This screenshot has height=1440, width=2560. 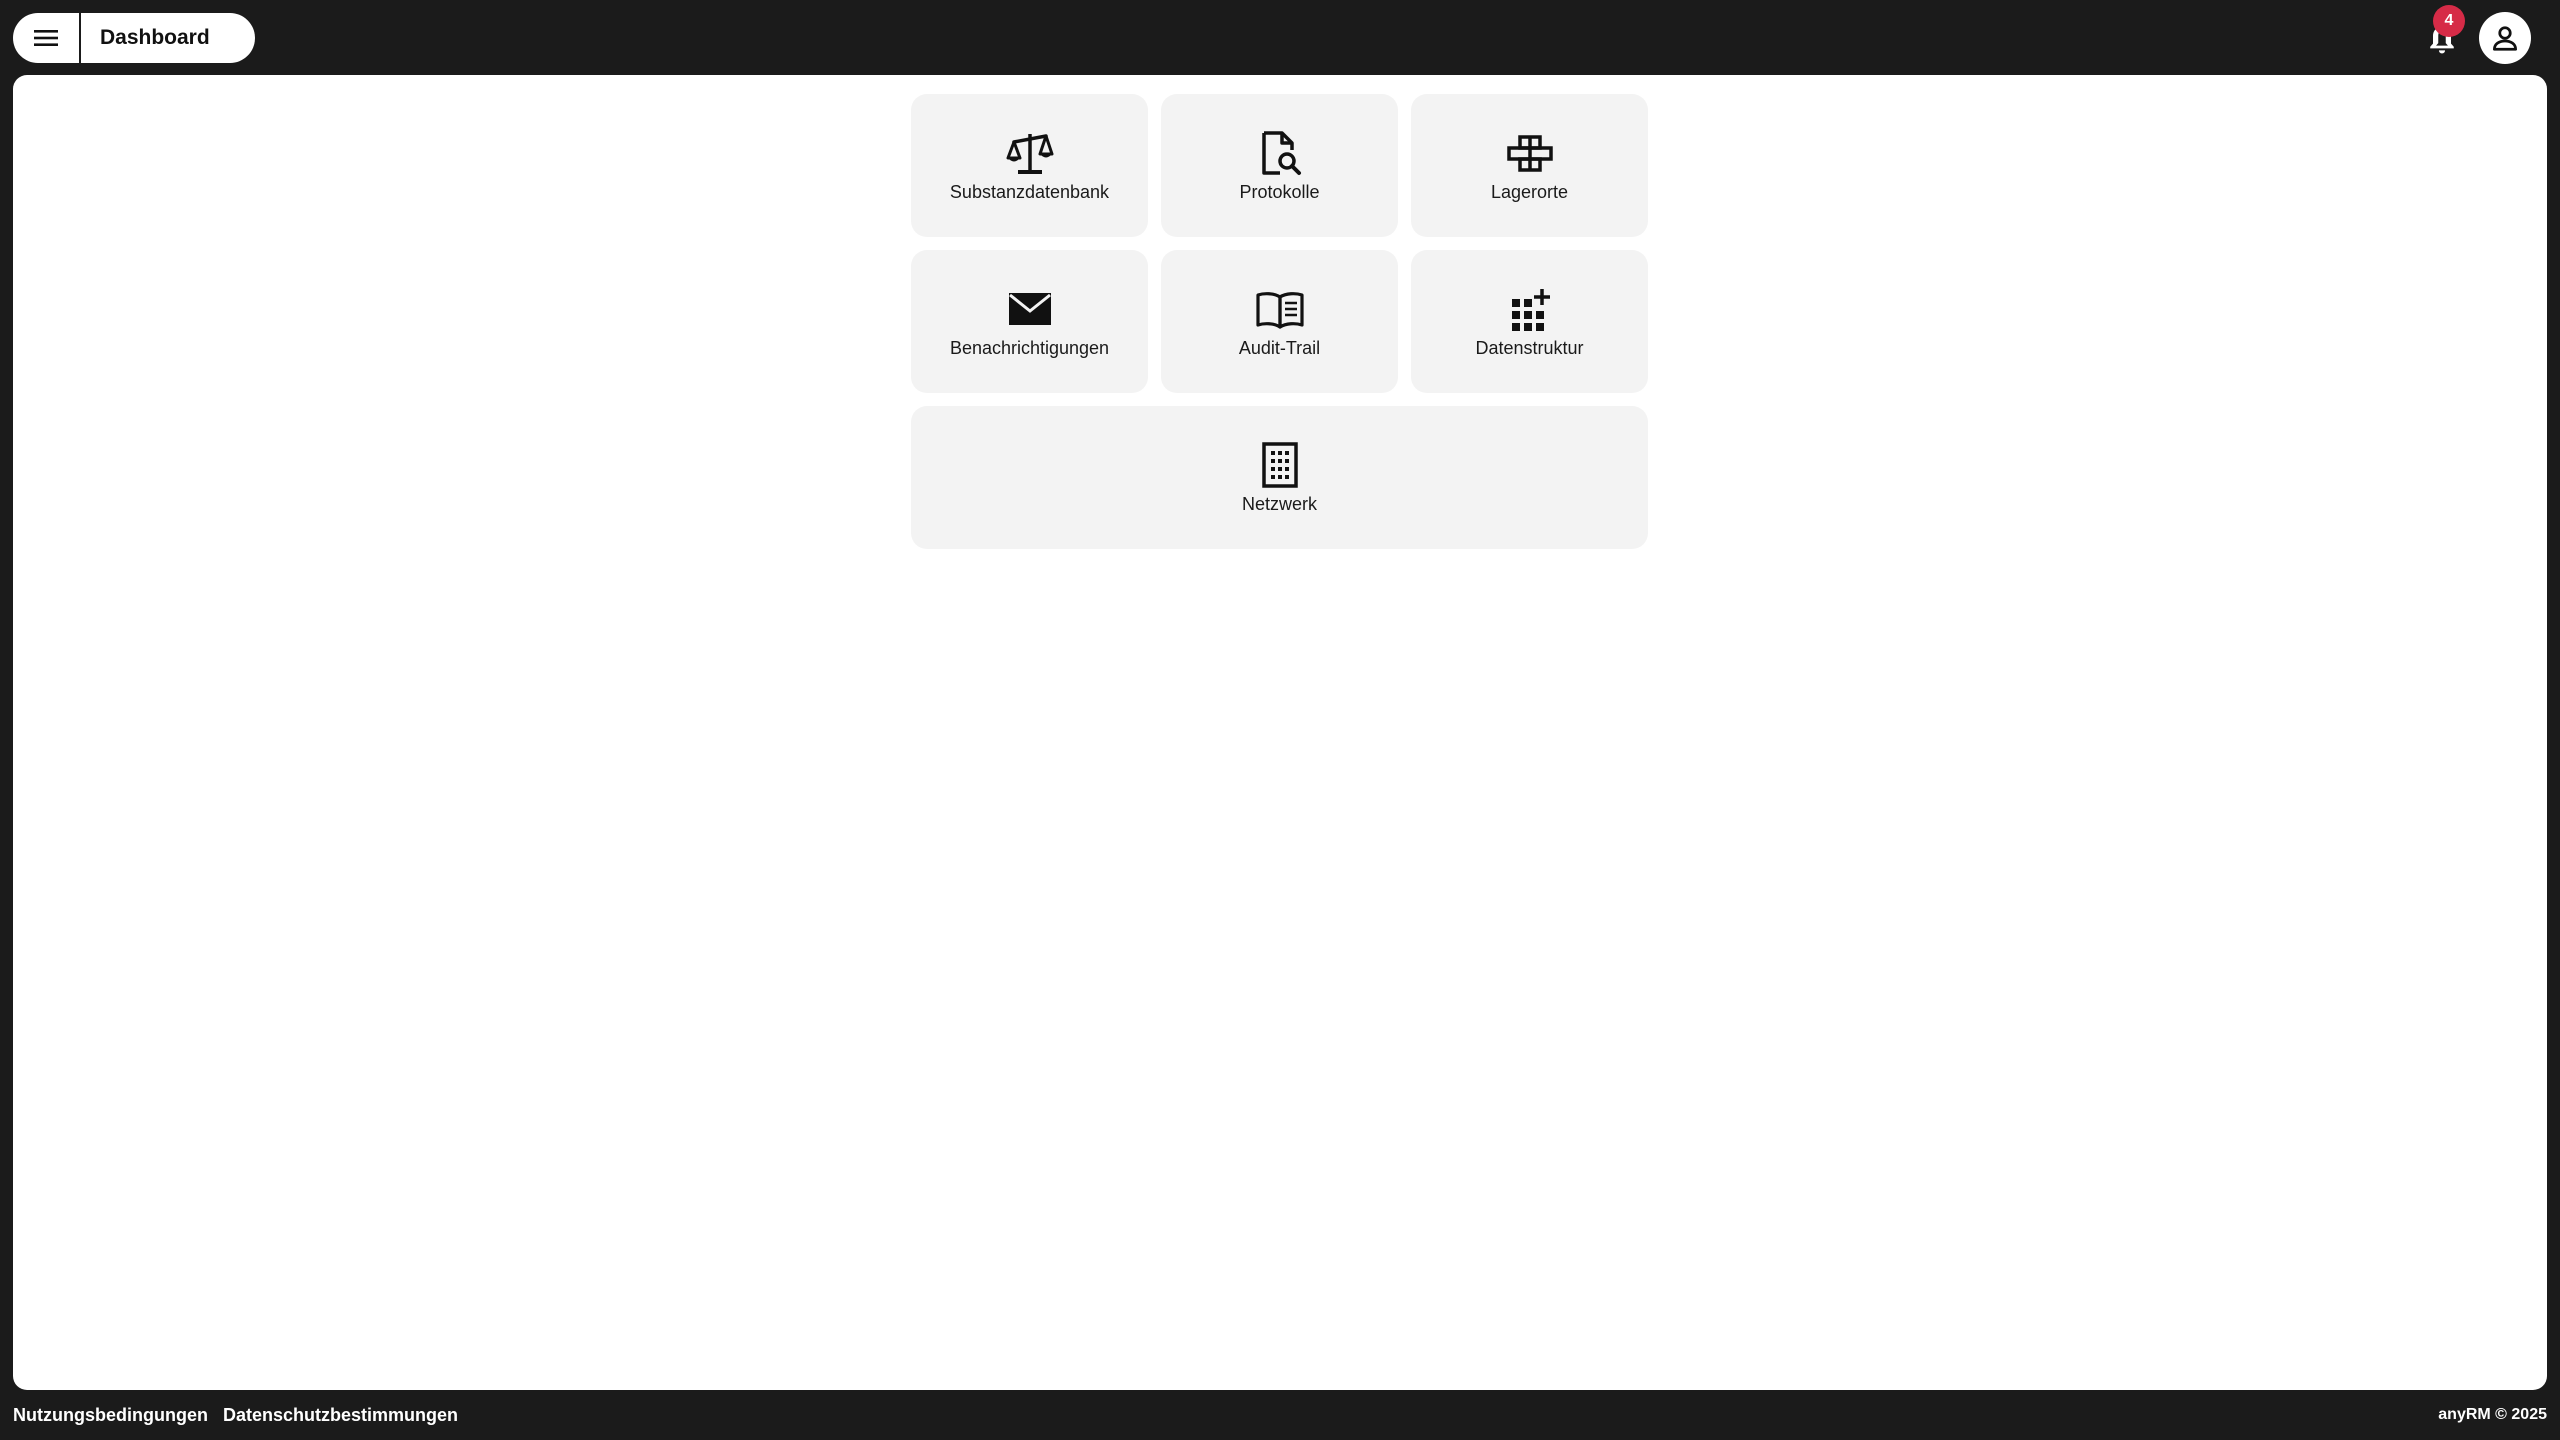 What do you see at coordinates (1279, 504) in the screenshot?
I see `tile-label: Netzwerk` at bounding box center [1279, 504].